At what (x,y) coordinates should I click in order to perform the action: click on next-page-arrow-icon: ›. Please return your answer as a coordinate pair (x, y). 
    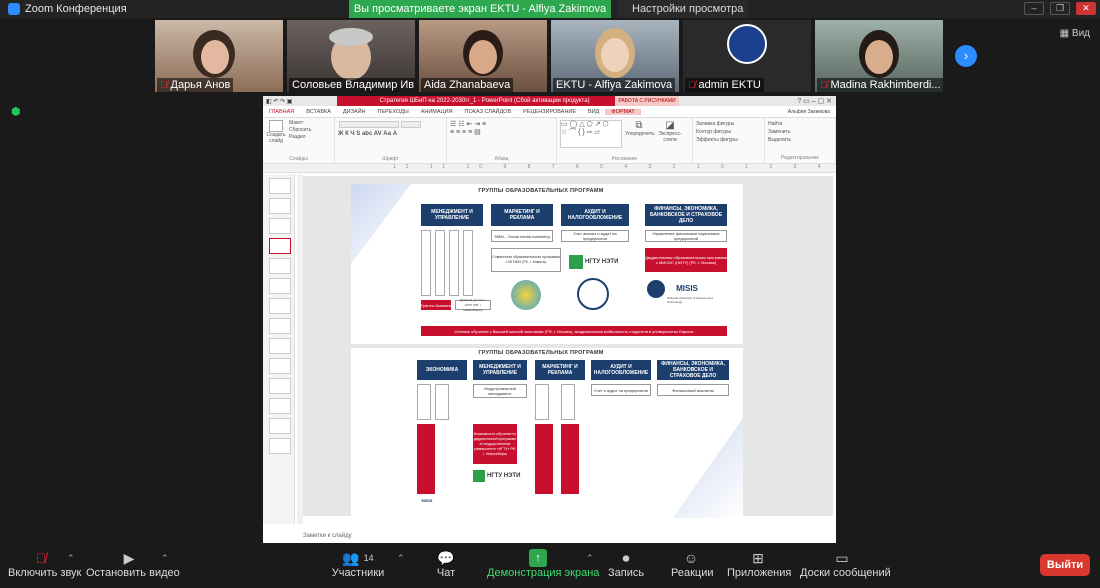
    Looking at the image, I should click on (966, 56).